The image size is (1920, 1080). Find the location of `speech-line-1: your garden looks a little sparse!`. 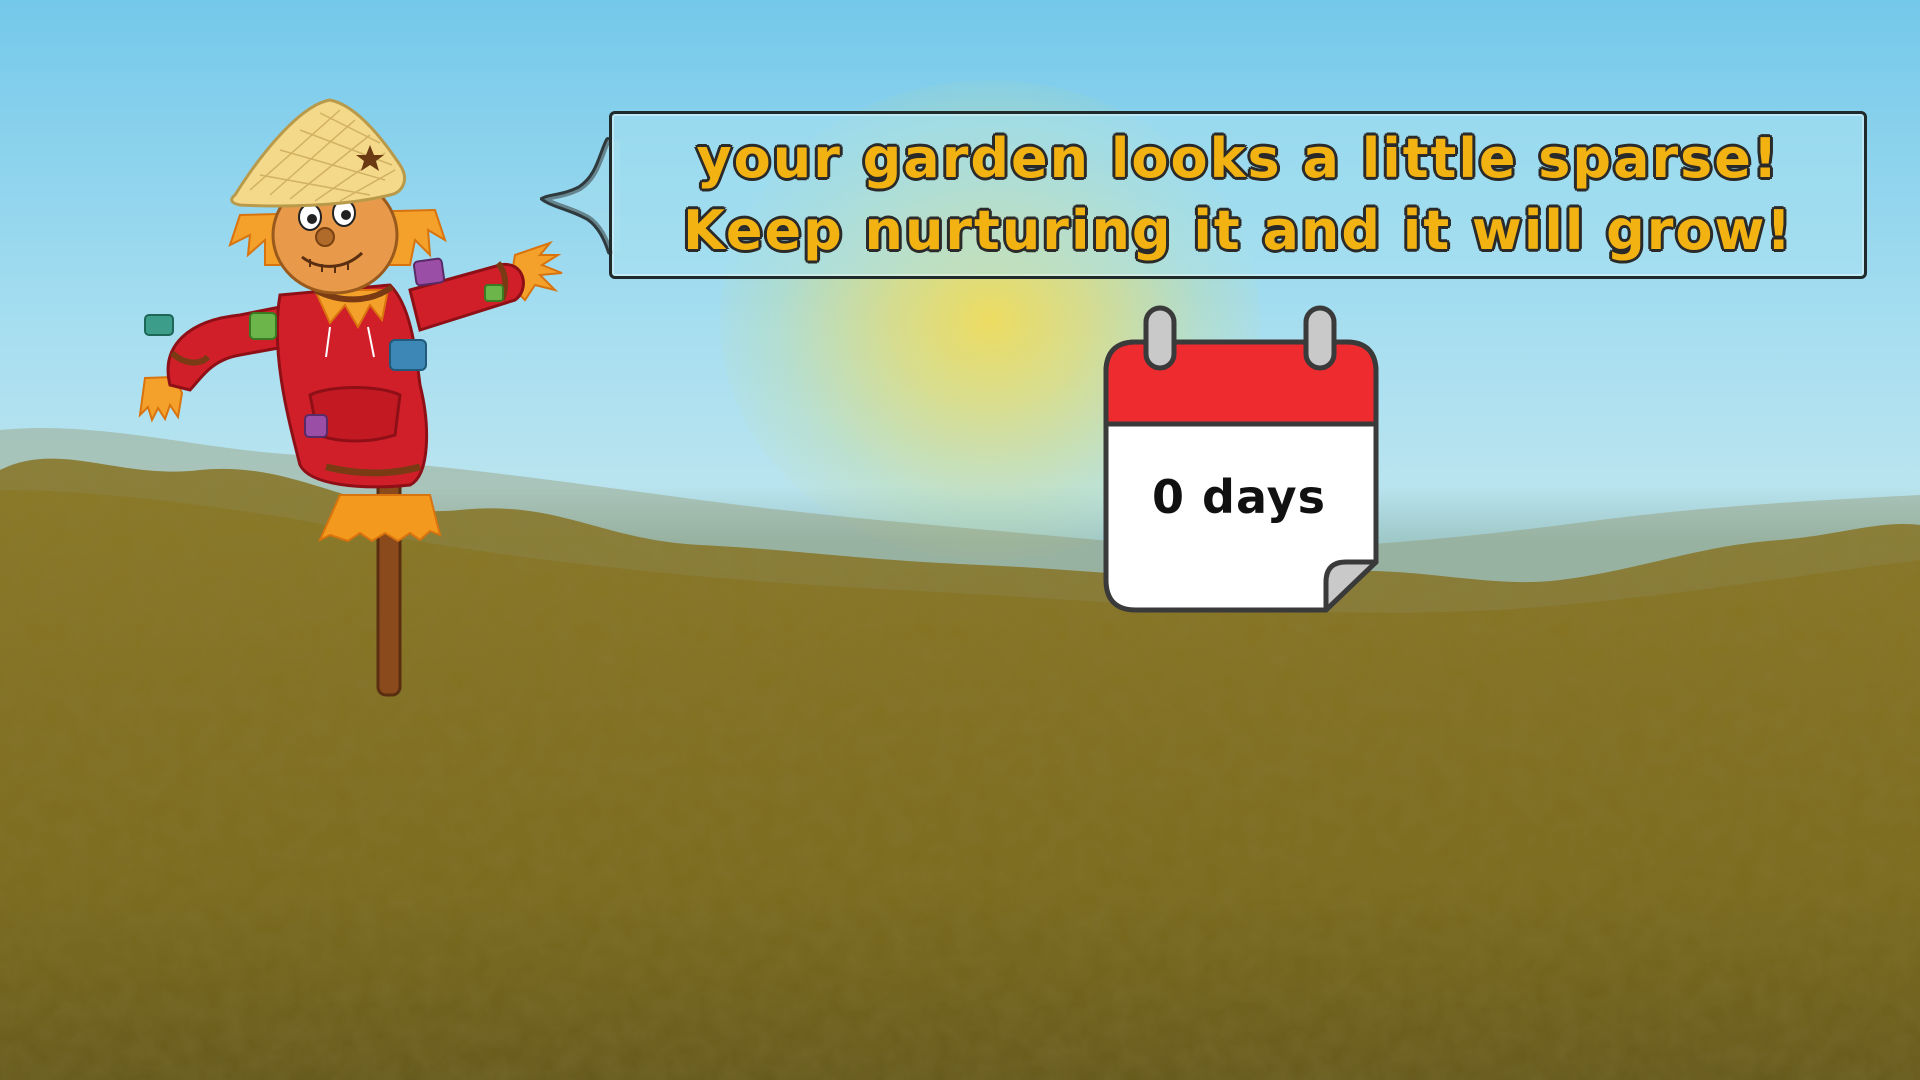

speech-line-1: your garden looks a little sparse! is located at coordinates (1238, 158).